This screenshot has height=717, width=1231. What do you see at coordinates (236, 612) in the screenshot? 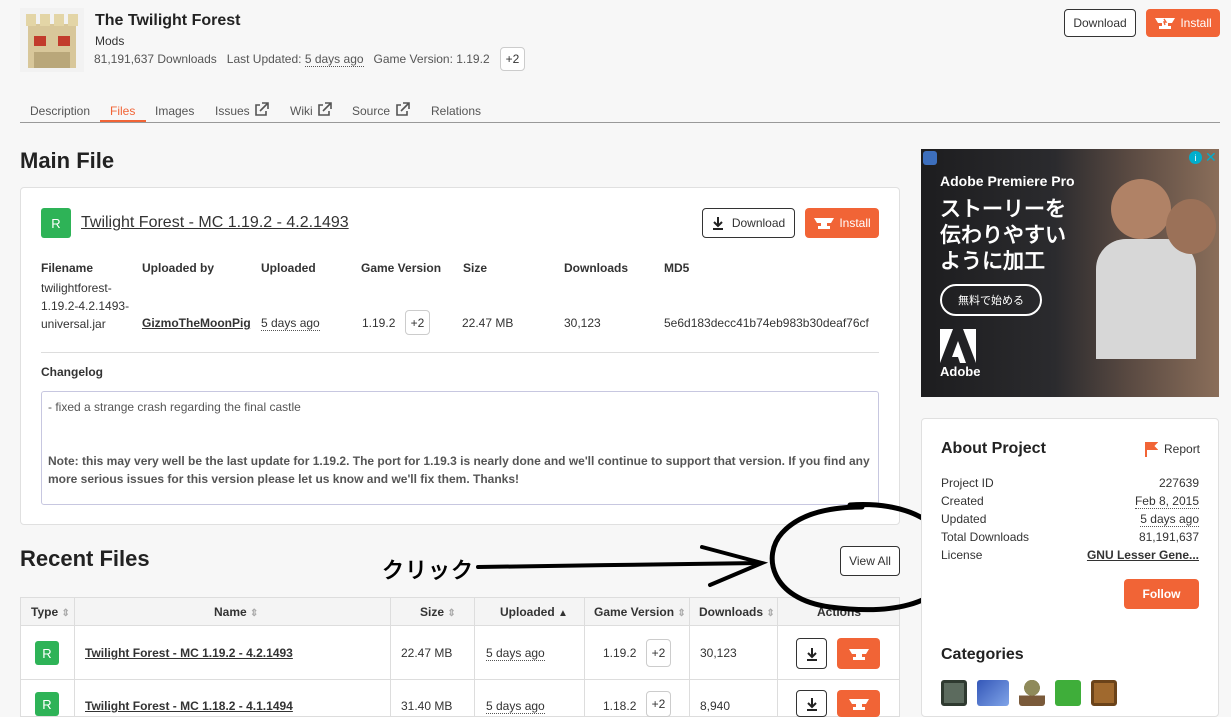
I see `col-name: Name ⇕` at bounding box center [236, 612].